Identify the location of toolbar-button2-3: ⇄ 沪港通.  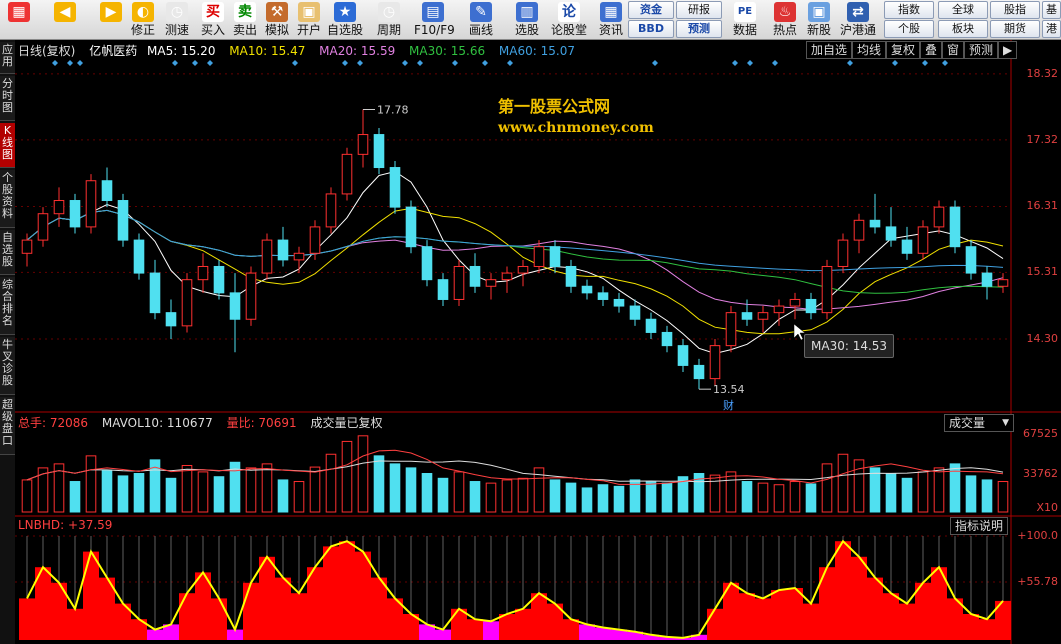
(858, 20).